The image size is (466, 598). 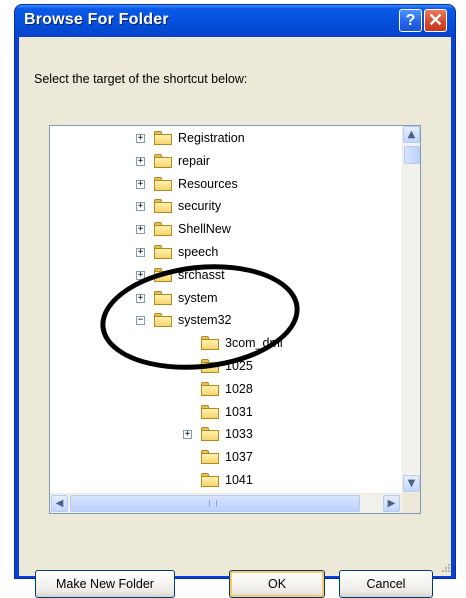 I want to click on scroll-down-button: ▼, so click(x=411, y=483).